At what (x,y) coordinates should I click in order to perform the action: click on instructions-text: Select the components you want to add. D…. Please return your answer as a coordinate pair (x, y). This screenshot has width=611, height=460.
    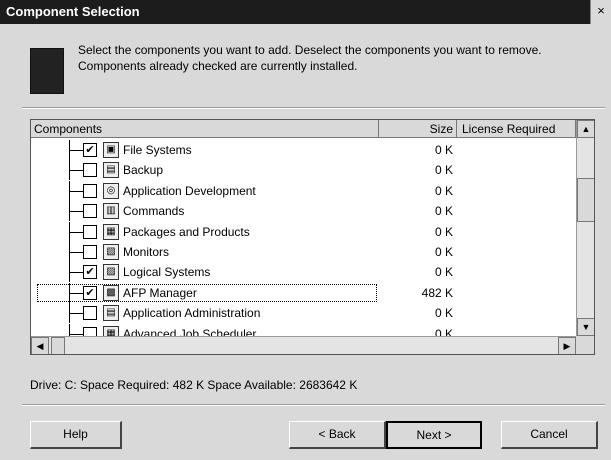
    Looking at the image, I should click on (310, 58).